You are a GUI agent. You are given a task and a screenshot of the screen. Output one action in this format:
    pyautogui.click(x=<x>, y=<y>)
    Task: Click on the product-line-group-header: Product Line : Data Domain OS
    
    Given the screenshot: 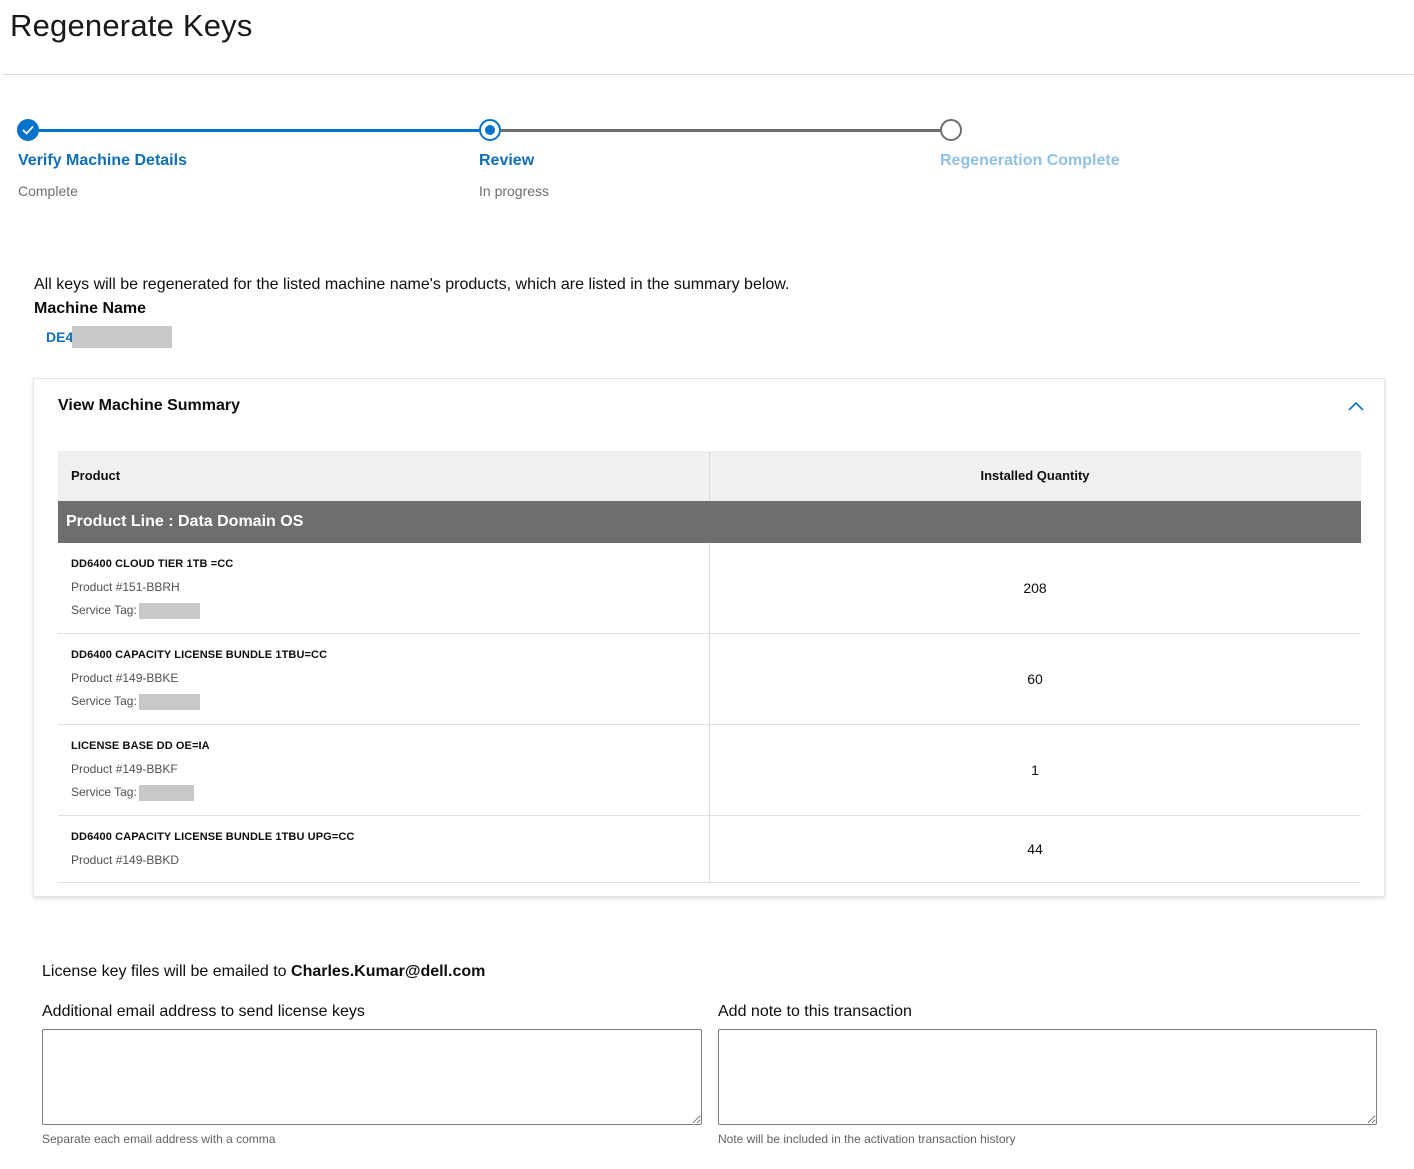 What is the action you would take?
    pyautogui.click(x=709, y=522)
    